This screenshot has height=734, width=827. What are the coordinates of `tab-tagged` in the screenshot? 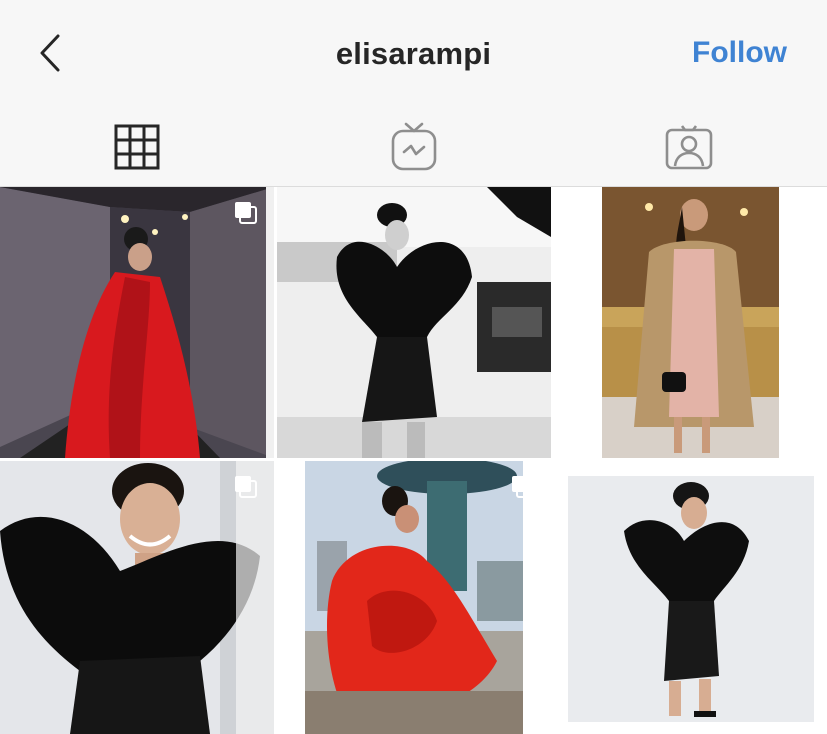 It's located at (689, 147).